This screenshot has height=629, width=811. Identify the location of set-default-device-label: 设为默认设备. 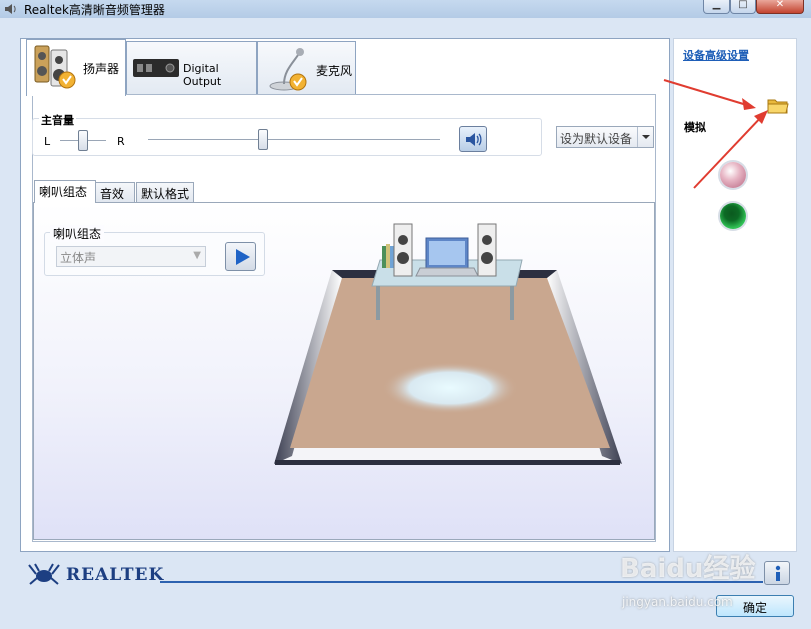
(596, 139).